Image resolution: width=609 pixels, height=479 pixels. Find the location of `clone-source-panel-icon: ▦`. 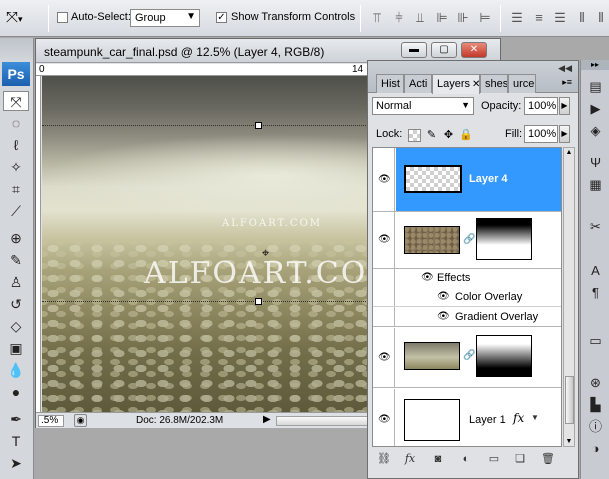

clone-source-panel-icon: ▦ is located at coordinates (595, 184).